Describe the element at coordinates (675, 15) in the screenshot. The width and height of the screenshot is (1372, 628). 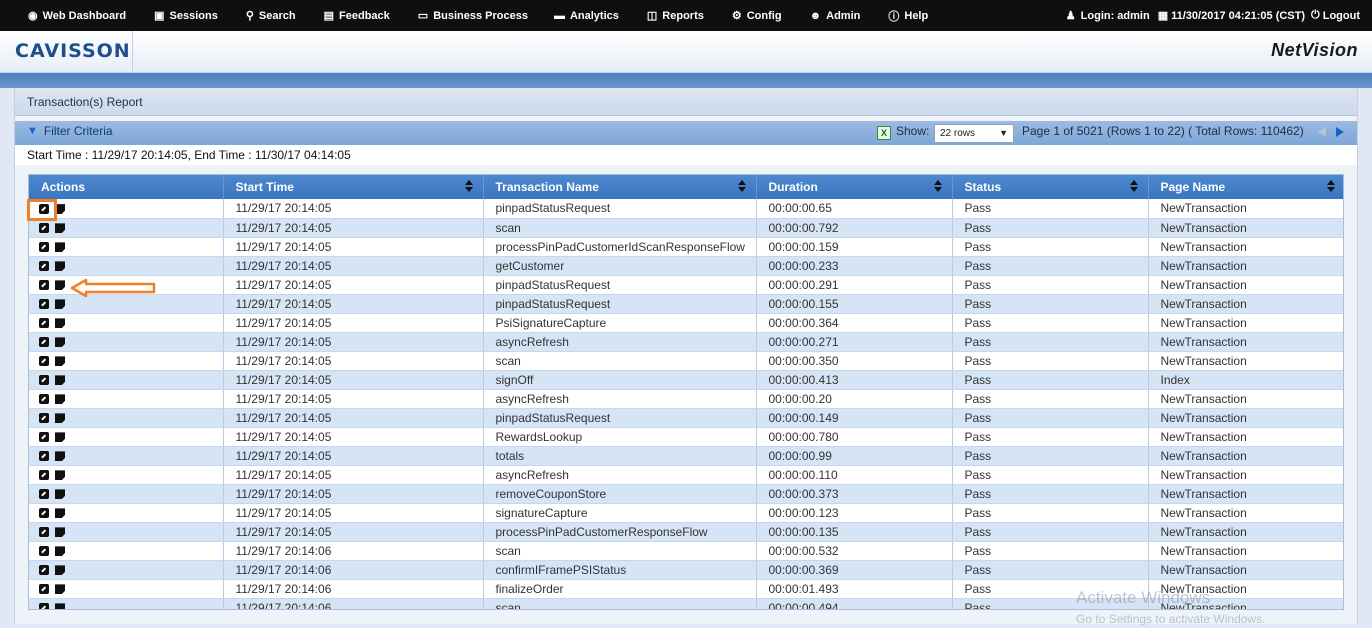
I see `nav-reports: ◫ Reports` at that location.